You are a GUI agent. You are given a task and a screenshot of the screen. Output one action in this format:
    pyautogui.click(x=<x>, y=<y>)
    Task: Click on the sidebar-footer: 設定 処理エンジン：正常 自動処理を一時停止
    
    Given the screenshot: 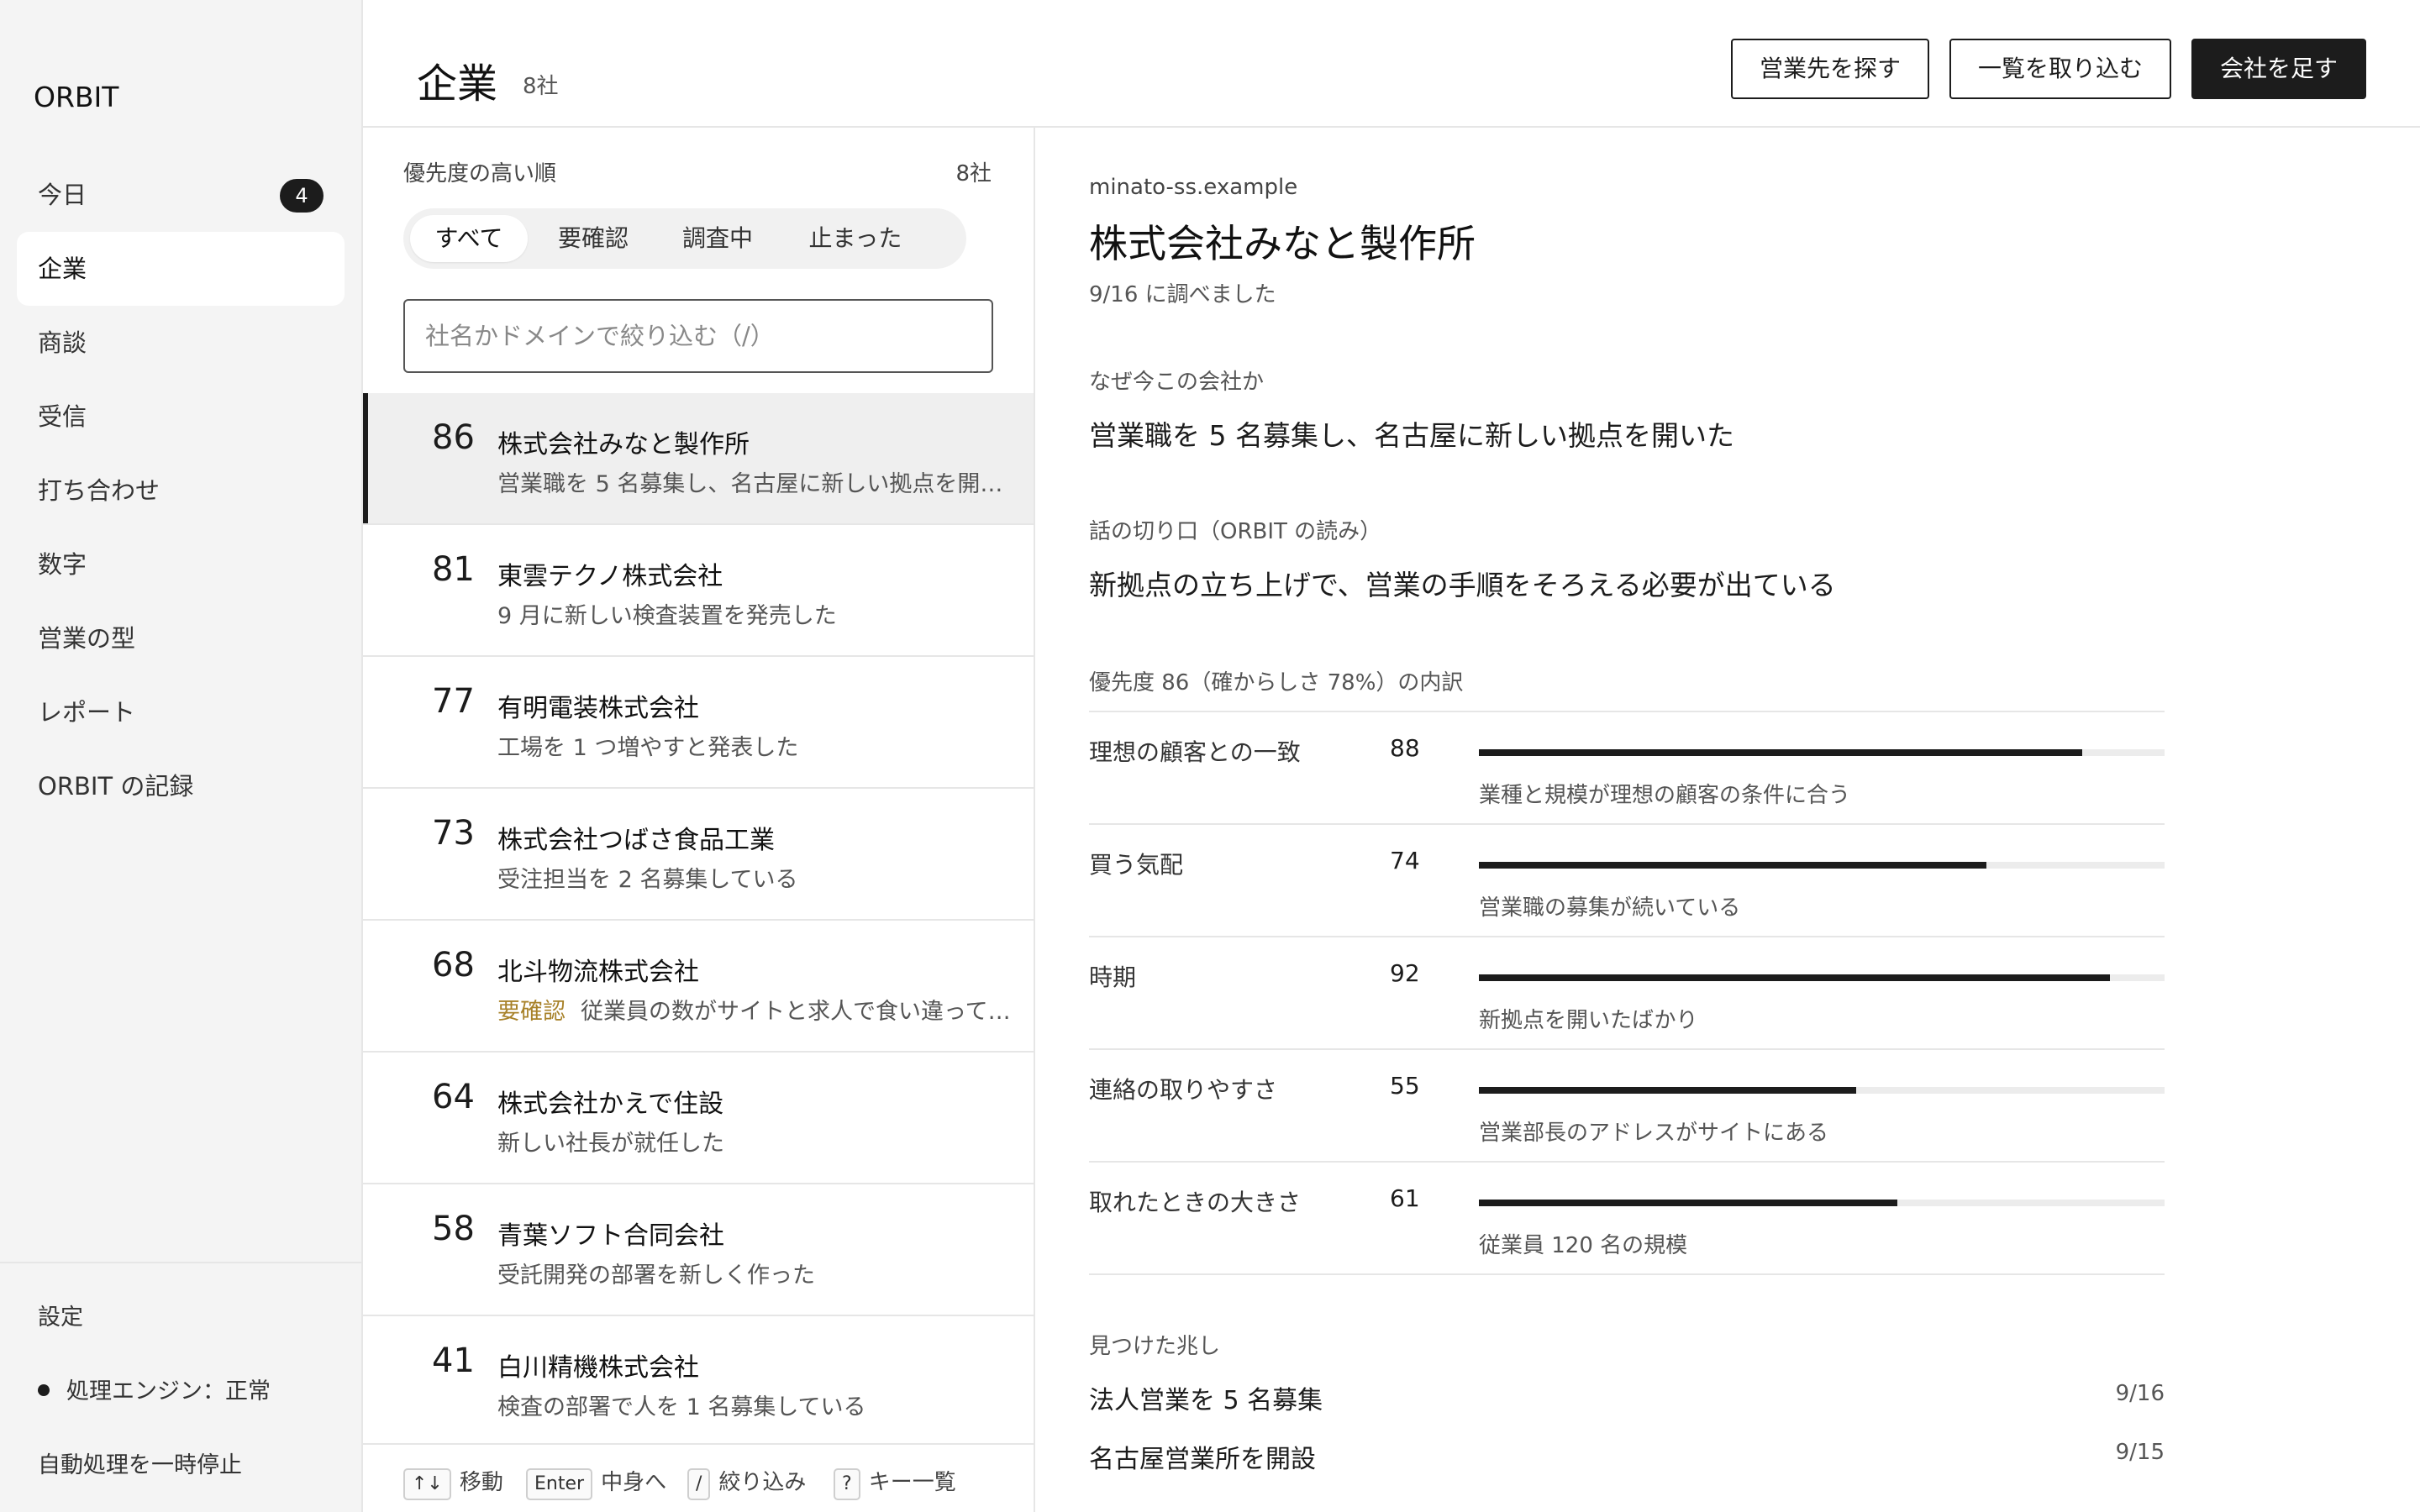 What is the action you would take?
    pyautogui.click(x=180, y=1370)
    